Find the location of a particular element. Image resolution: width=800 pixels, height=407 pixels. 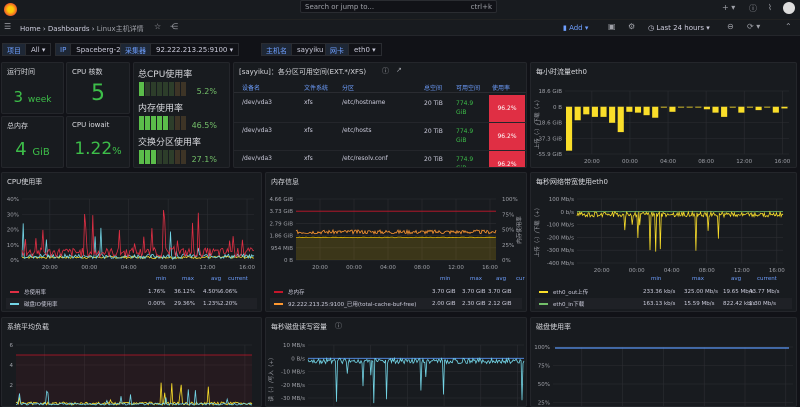

time-range-picker: ◷ Last 24 hours ▾ is located at coordinates (679, 28).